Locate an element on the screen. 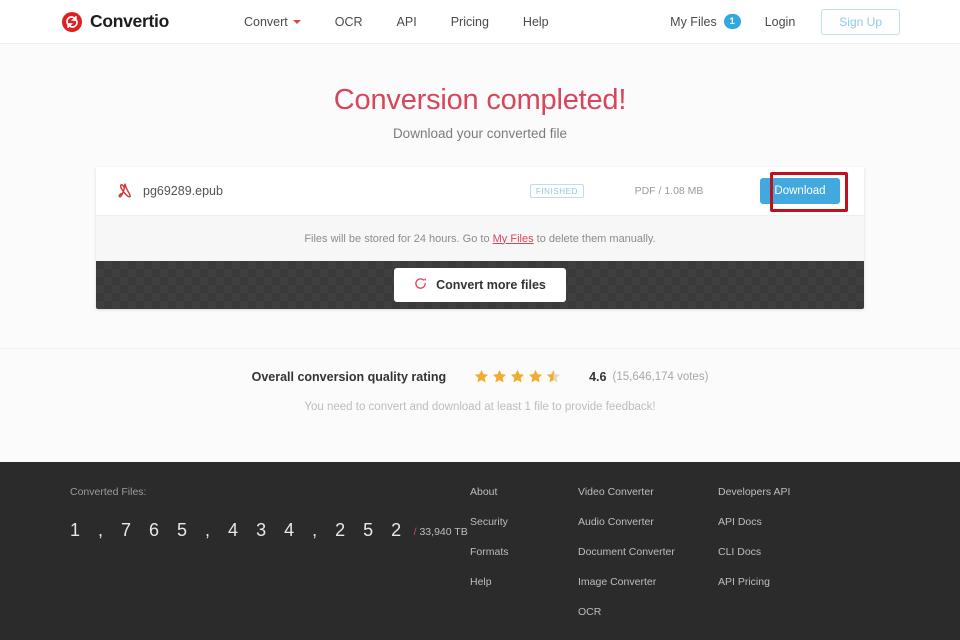 The width and height of the screenshot is (960, 640). footer-link-video-converter: Video Converter is located at coordinates (648, 492).